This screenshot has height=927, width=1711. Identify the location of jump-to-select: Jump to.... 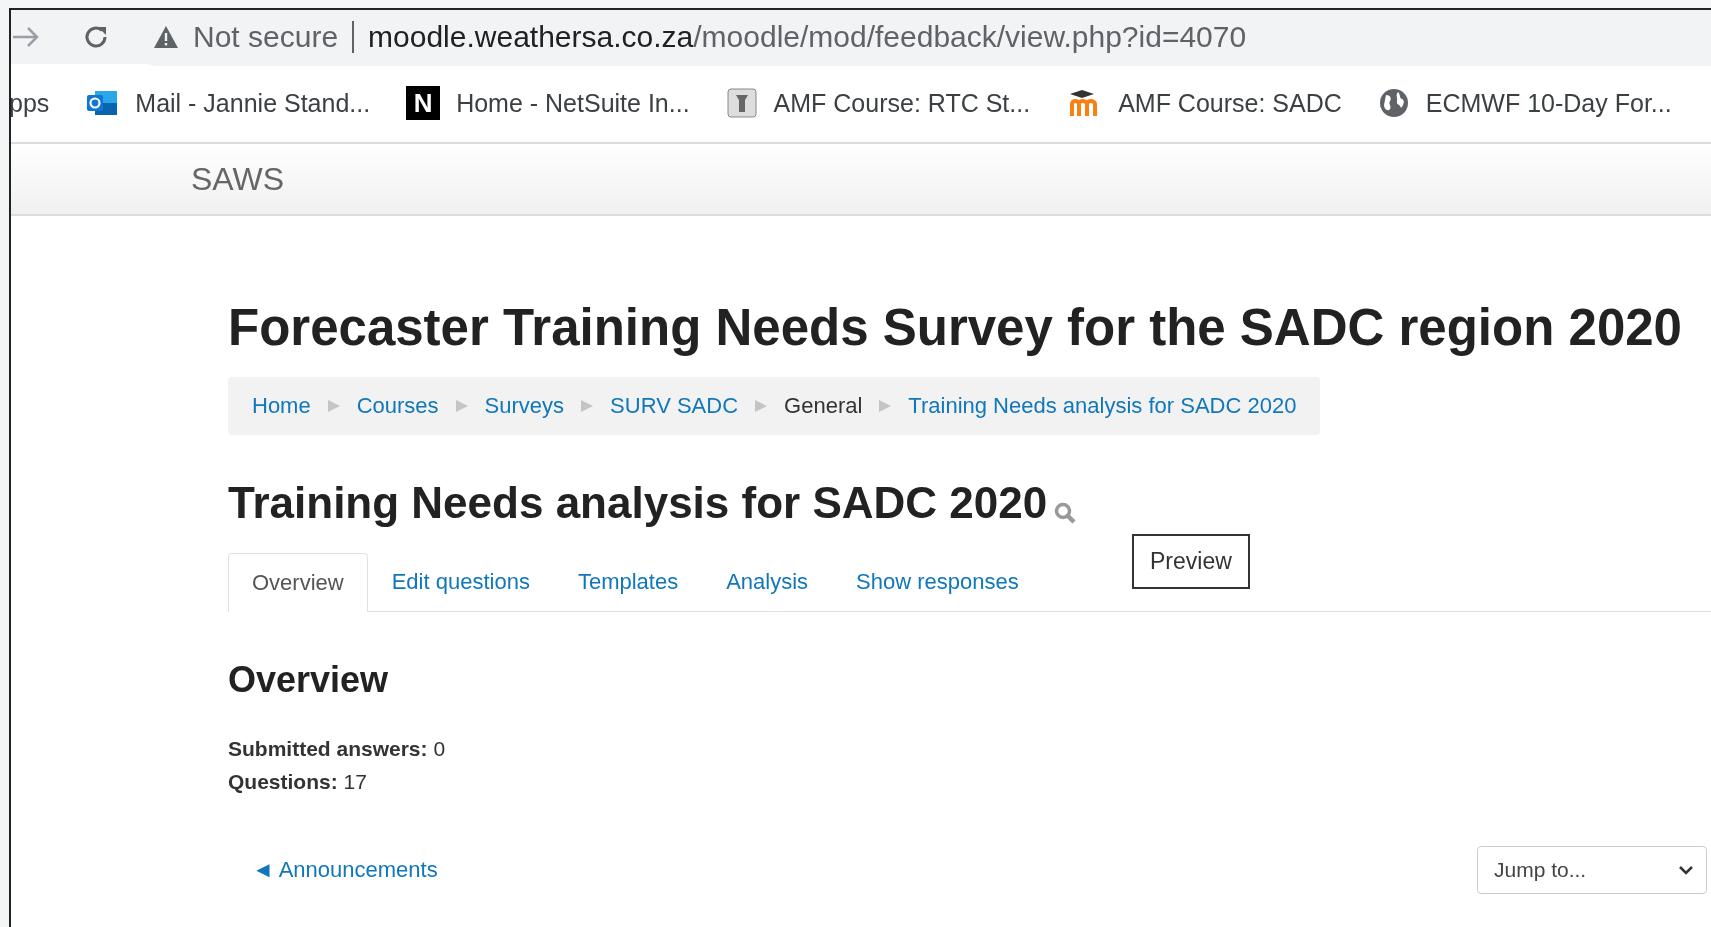
(1592, 870).